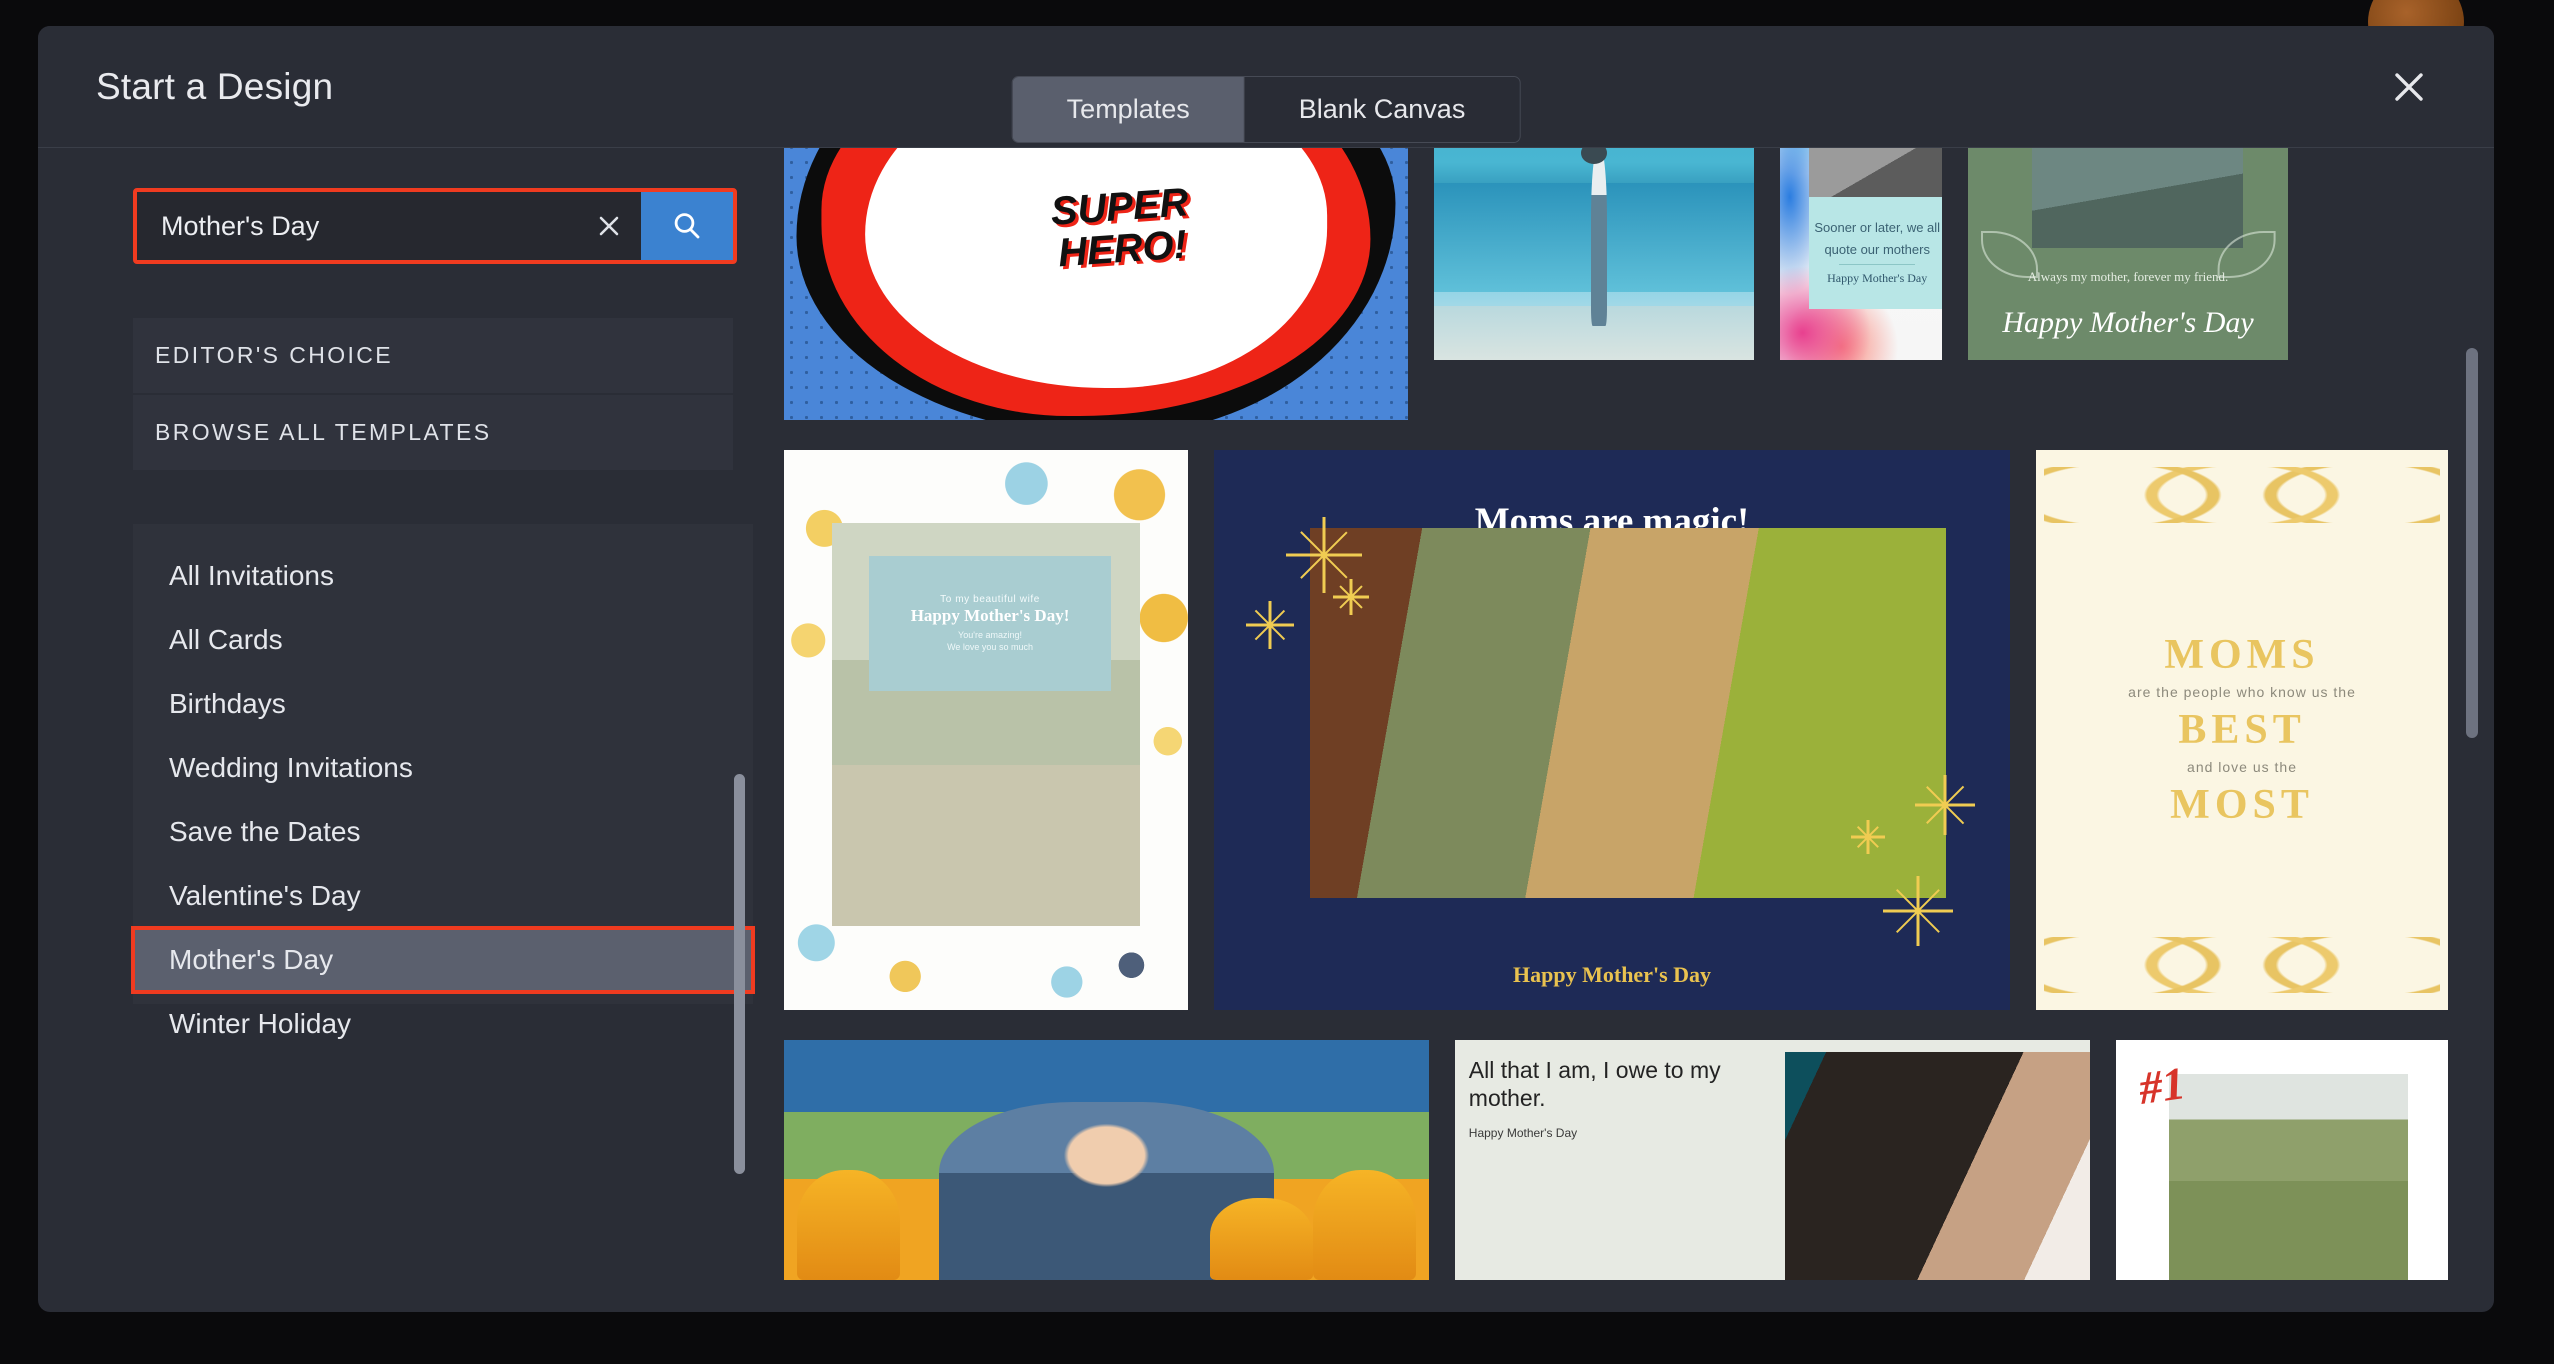 The image size is (2554, 1364). Describe the element at coordinates (687, 226) in the screenshot. I see `search-icon` at that location.